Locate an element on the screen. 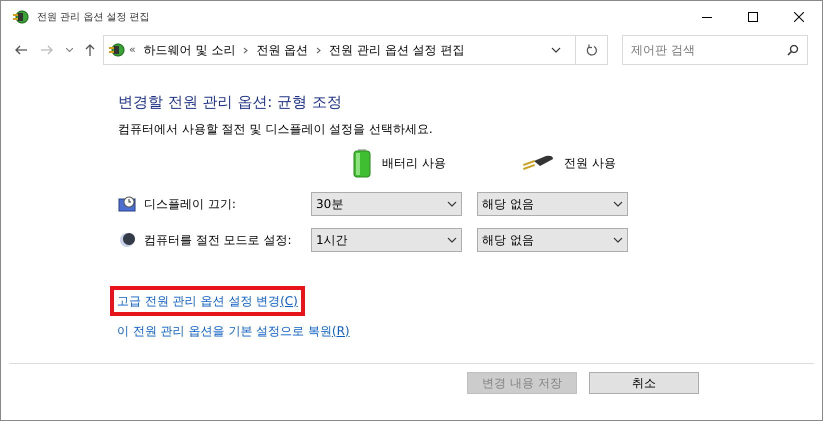 Image resolution: width=823 pixels, height=421 pixels. link: 이 전원 관리 옵션을 기본 설정으로 복원(R) is located at coordinates (233, 331).